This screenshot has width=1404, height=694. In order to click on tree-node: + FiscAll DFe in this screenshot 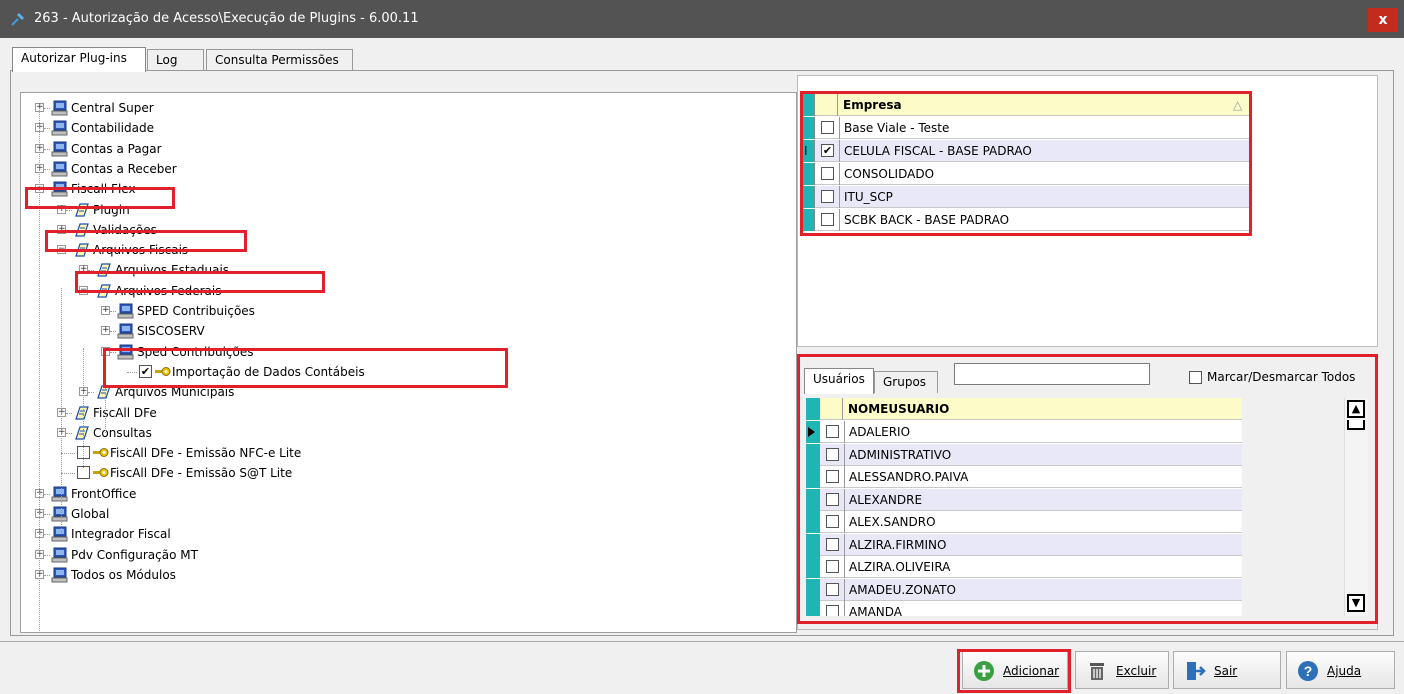, I will do `click(406, 413)`.